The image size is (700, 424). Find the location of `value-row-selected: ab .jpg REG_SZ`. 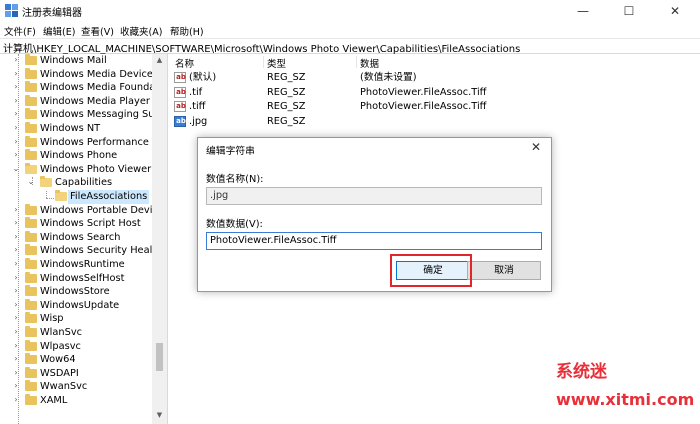

value-row-selected: ab .jpg REG_SZ is located at coordinates (435, 122).